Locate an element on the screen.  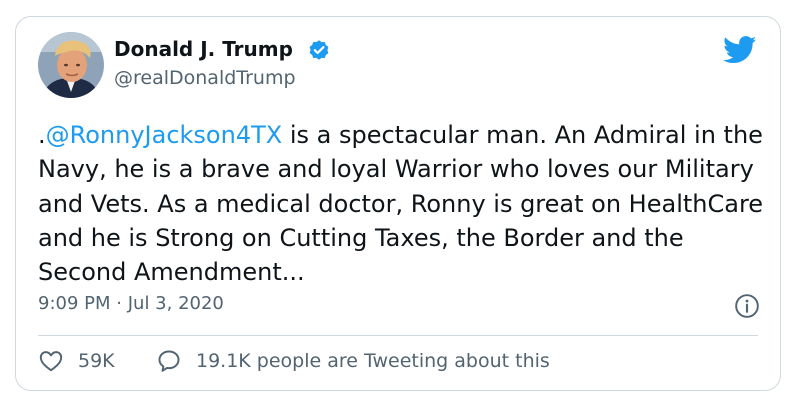
tweet-date: Jul 3, 2020 is located at coordinates (175, 303).